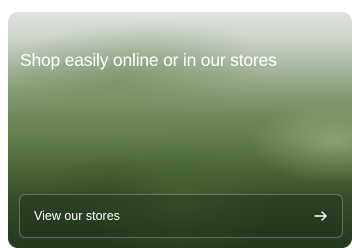 This screenshot has width=352, height=248. What do you see at coordinates (77, 216) in the screenshot?
I see `view-stores-label: View our stores` at bounding box center [77, 216].